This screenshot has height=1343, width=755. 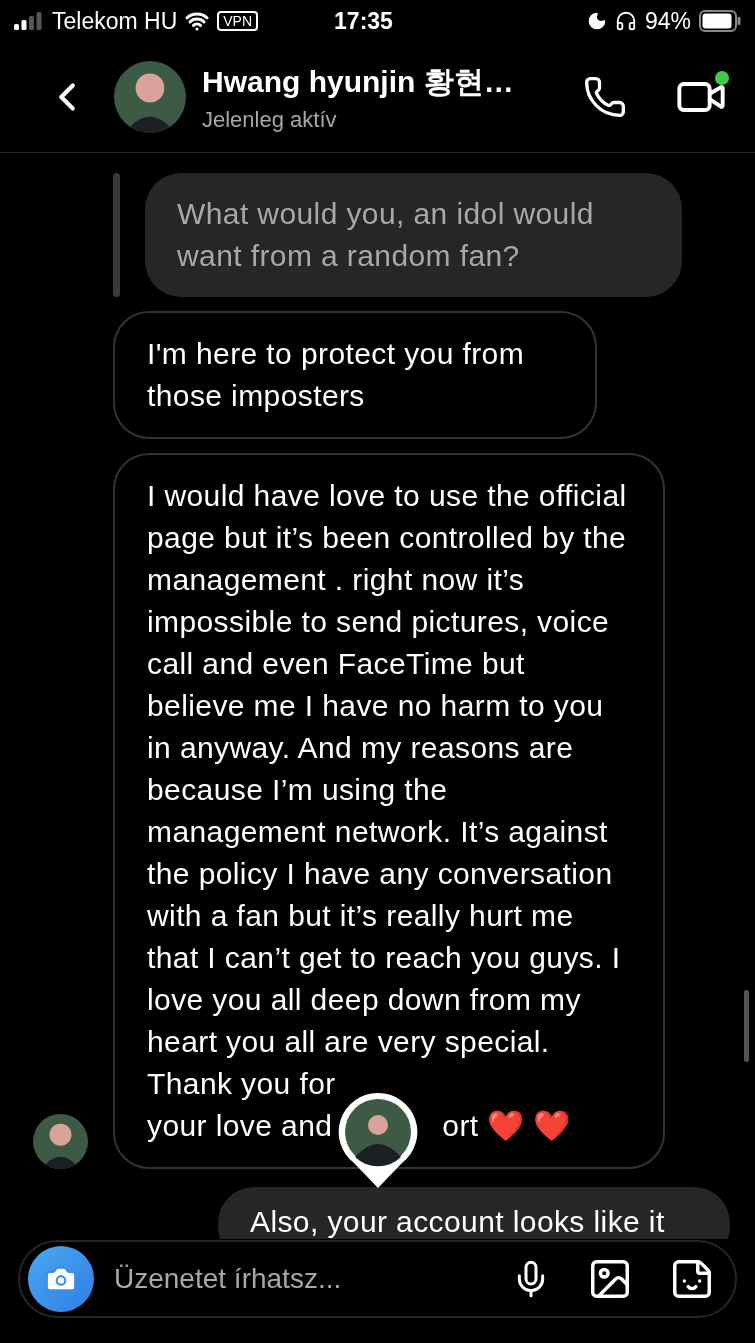 I want to click on quoted-message: What would you, an idol would want from a random fan?, so click(x=413, y=235).